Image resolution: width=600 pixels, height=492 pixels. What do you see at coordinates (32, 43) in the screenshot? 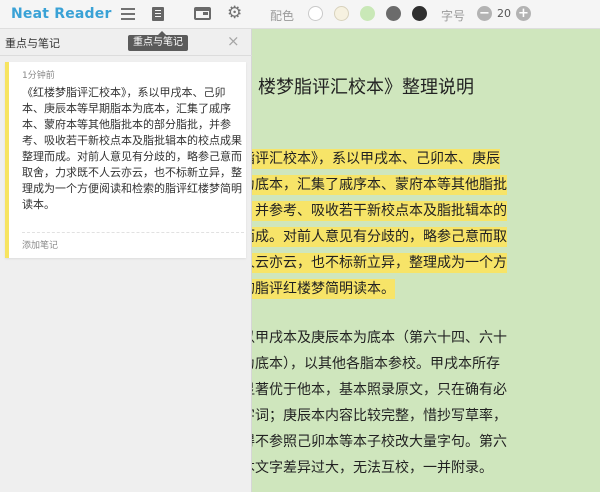
I see `panel-title: 重点与笔记` at bounding box center [32, 43].